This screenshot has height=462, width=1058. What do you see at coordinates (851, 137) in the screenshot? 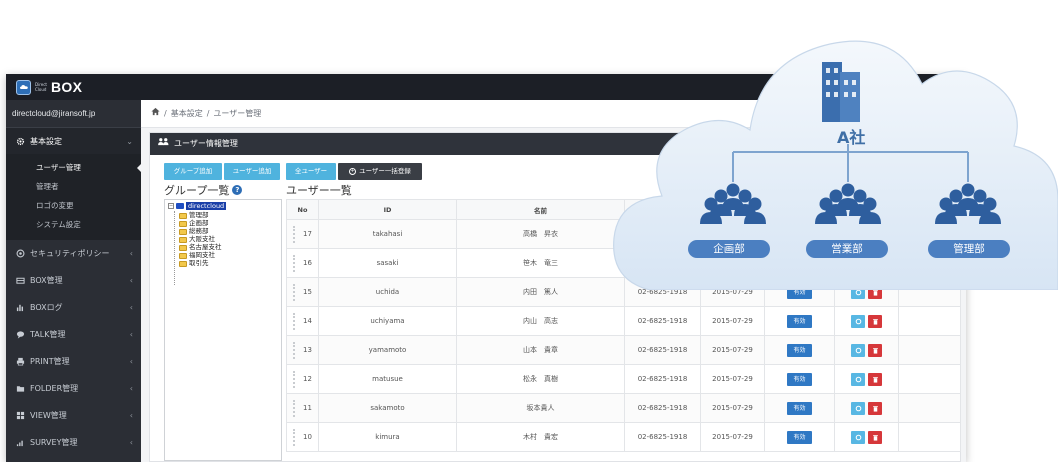
I see `company-label: A社` at bounding box center [851, 137].